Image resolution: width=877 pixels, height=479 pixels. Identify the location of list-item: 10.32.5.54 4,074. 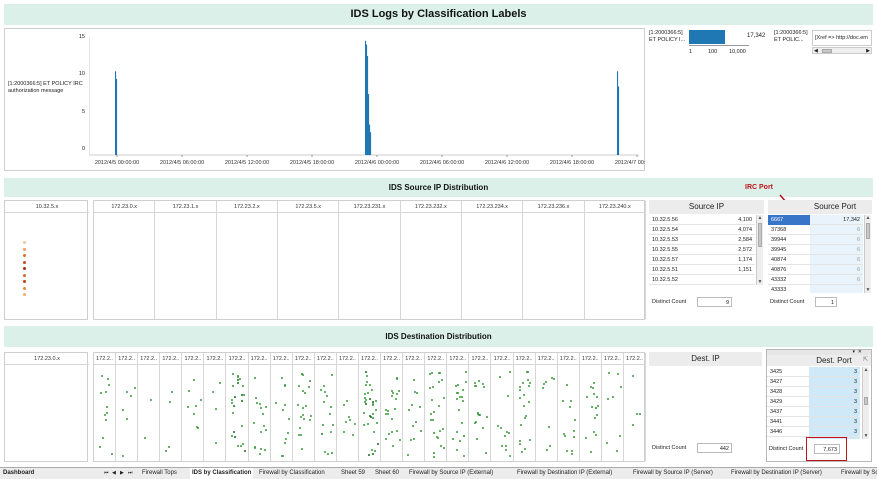
(702, 230).